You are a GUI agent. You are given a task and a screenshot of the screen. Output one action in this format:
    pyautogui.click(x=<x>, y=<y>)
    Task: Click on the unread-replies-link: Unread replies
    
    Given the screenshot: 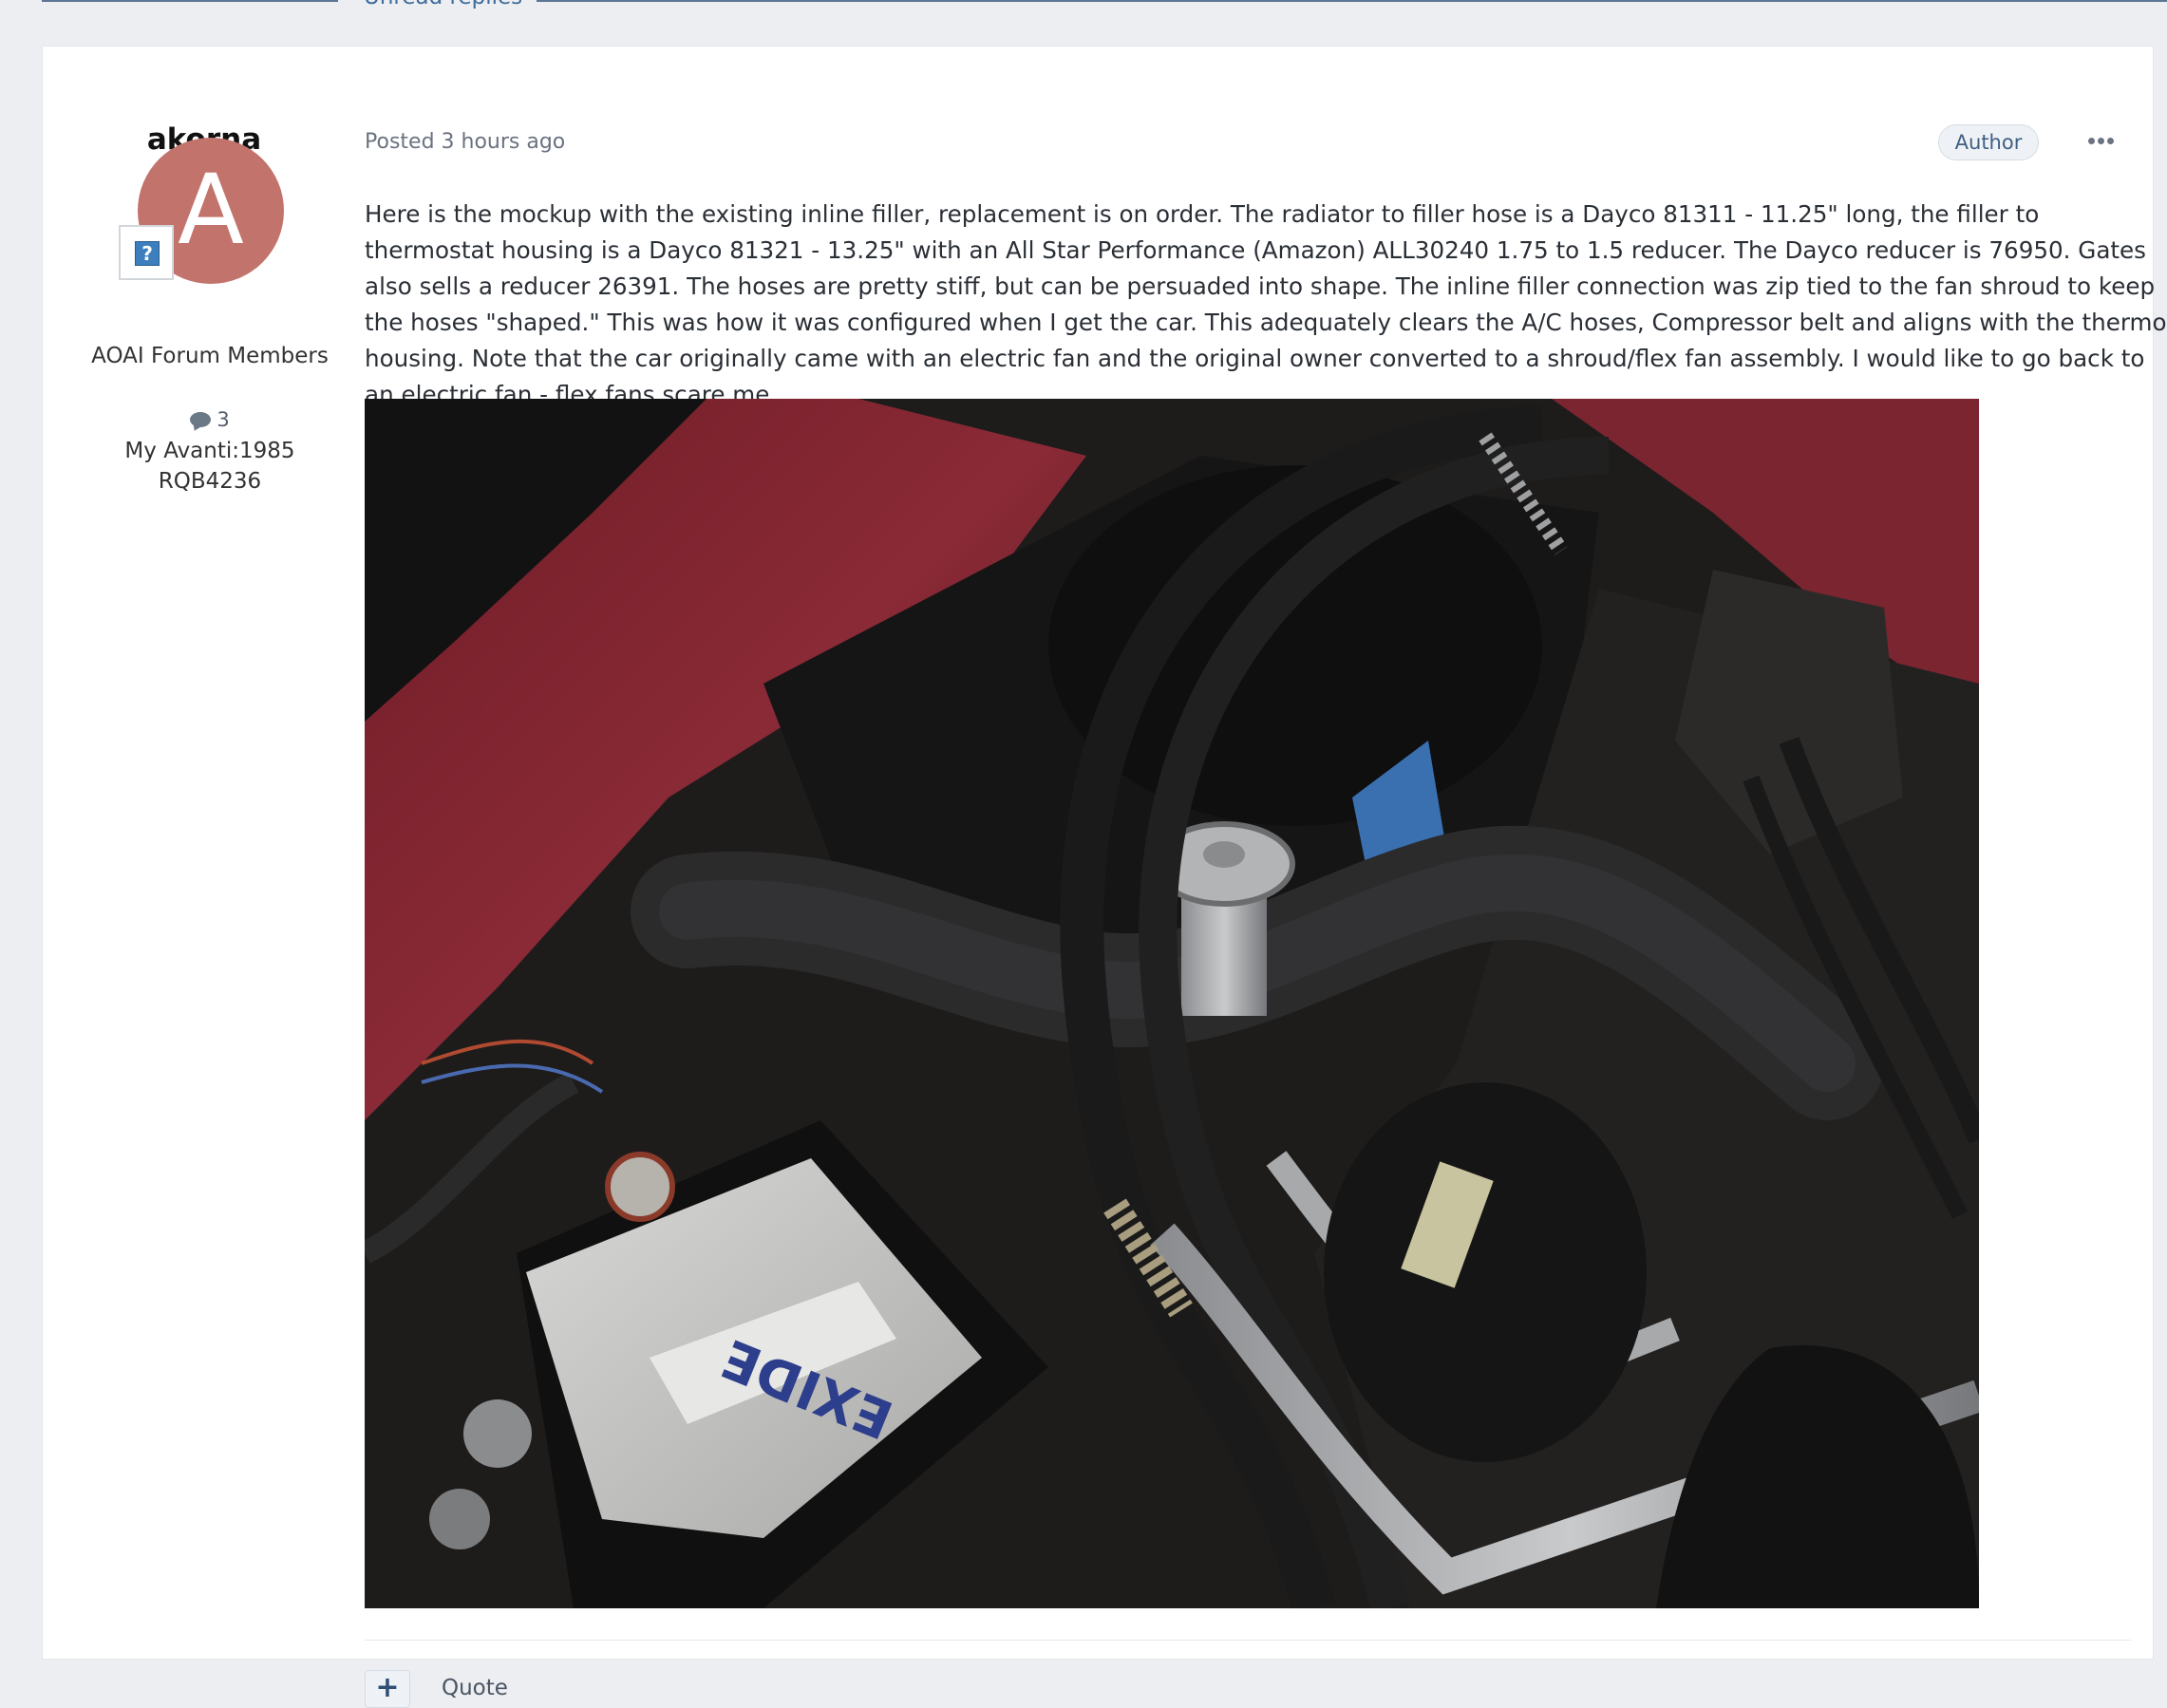 What is the action you would take?
    pyautogui.click(x=443, y=5)
    